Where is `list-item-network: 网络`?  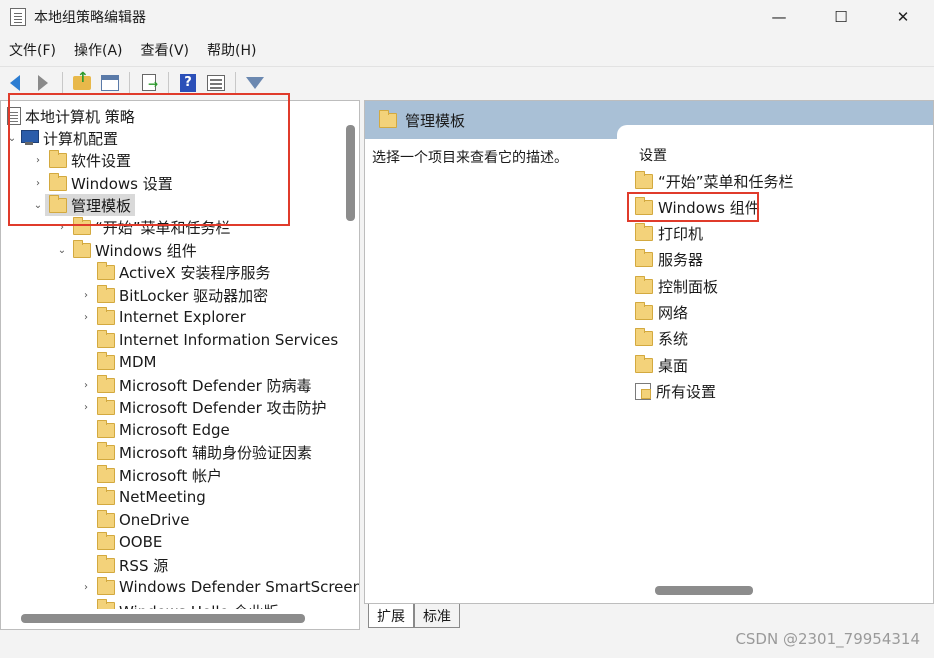 list-item-network: 网络 is located at coordinates (661, 312).